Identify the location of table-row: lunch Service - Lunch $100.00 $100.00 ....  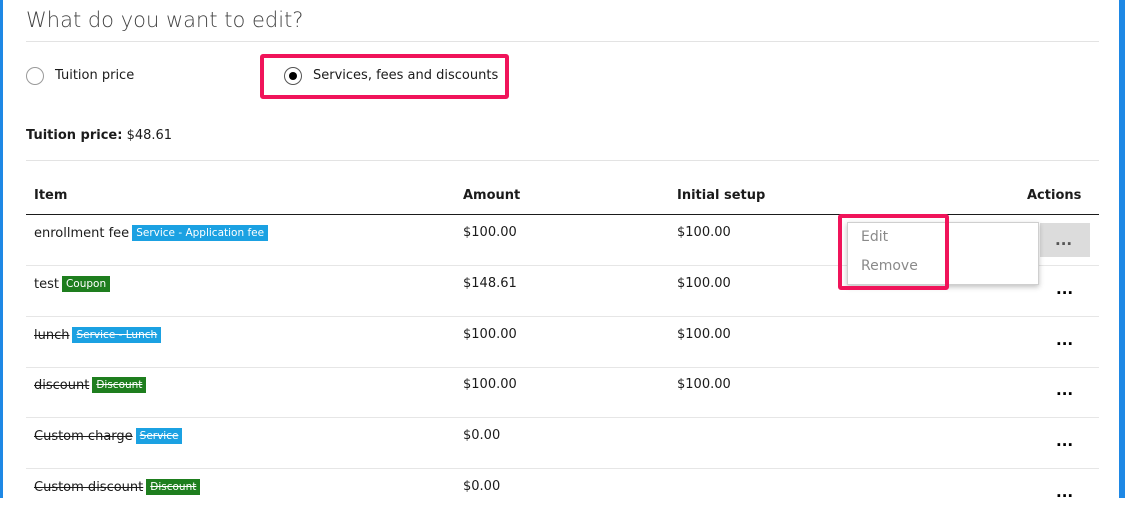
(562, 342).